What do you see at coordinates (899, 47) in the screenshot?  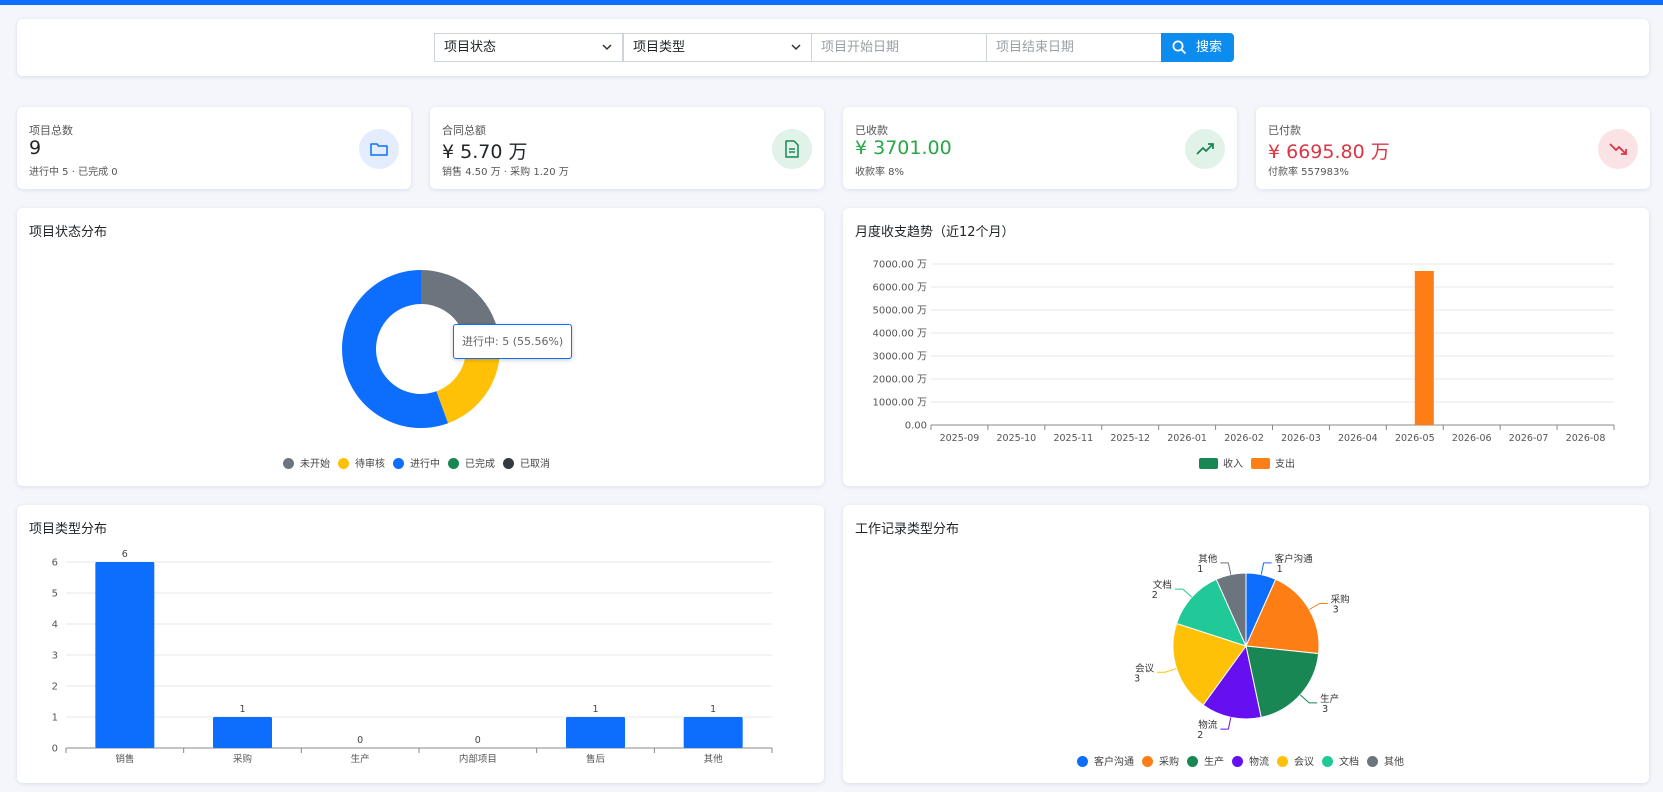 I see `start-date-input: 项目开始日期` at bounding box center [899, 47].